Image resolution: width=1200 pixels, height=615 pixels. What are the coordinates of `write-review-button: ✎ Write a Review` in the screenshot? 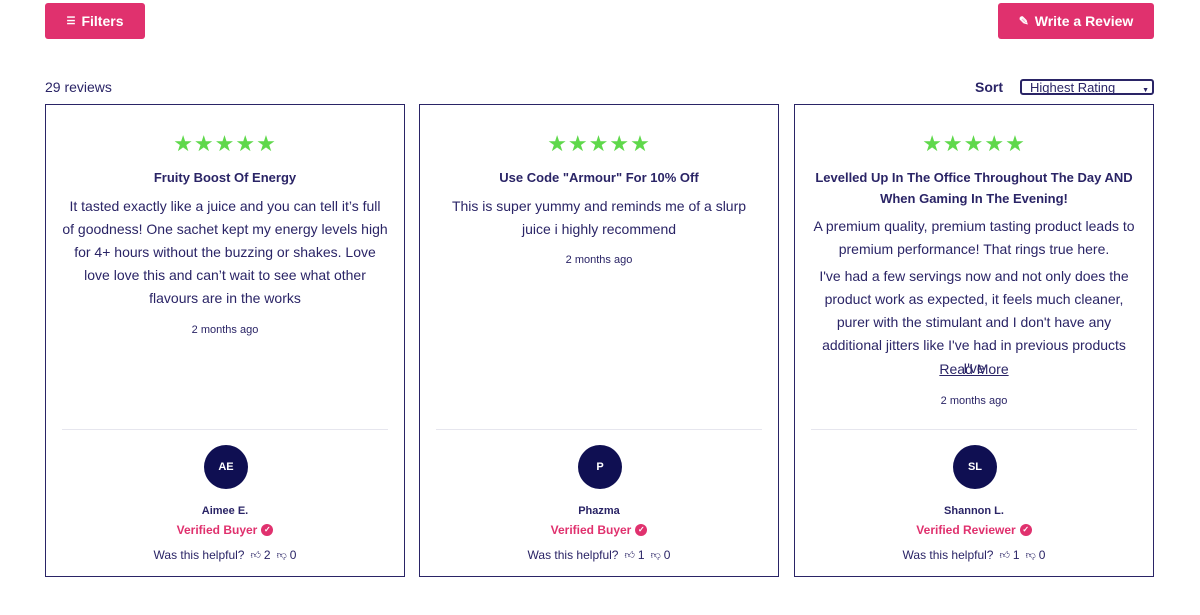 It's located at (1076, 21).